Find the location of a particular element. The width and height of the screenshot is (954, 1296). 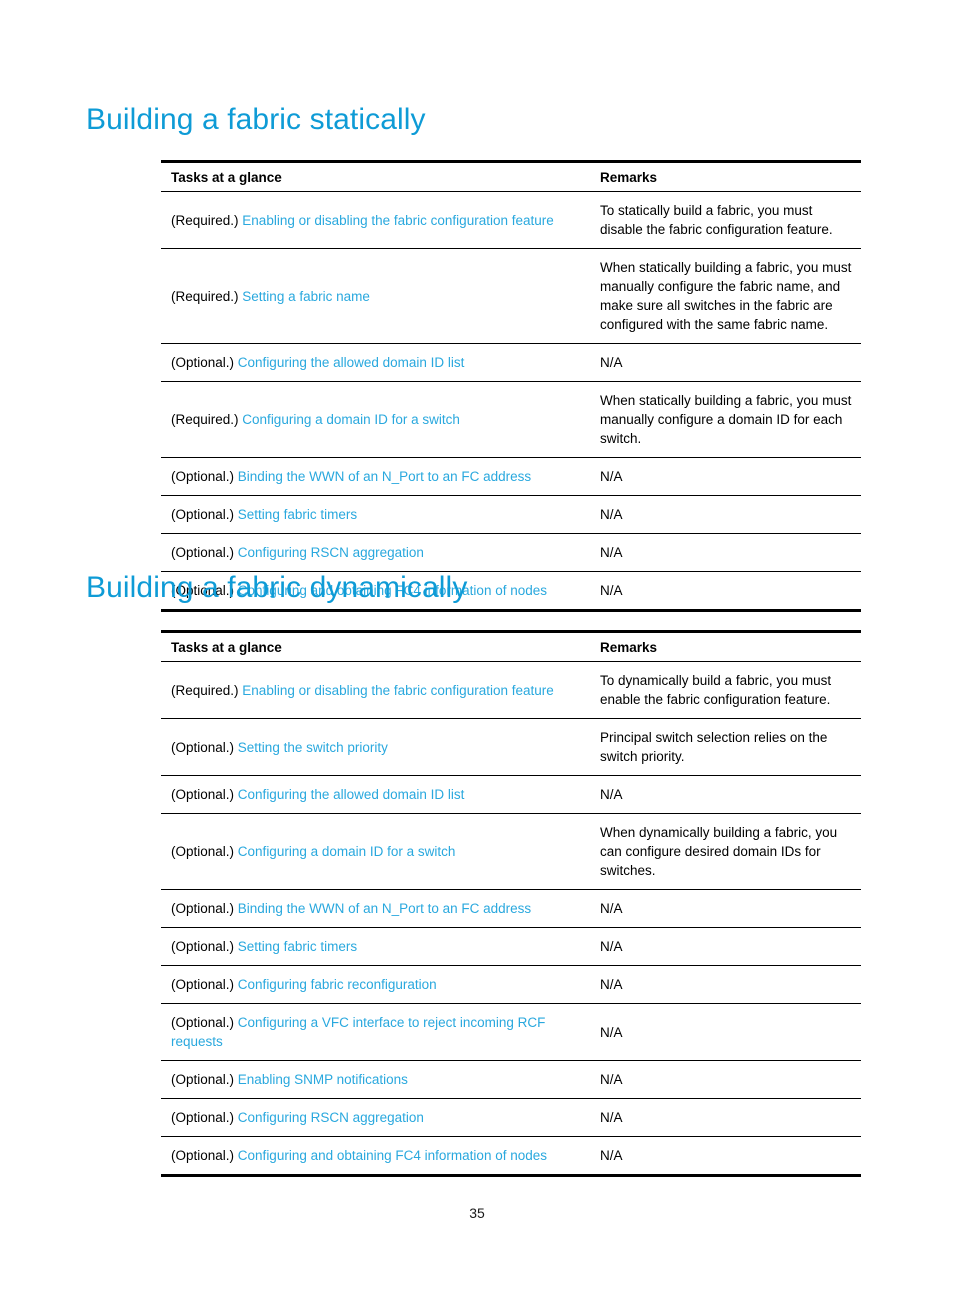

task-link: Enabling SNMP notifications is located at coordinates (323, 1079).